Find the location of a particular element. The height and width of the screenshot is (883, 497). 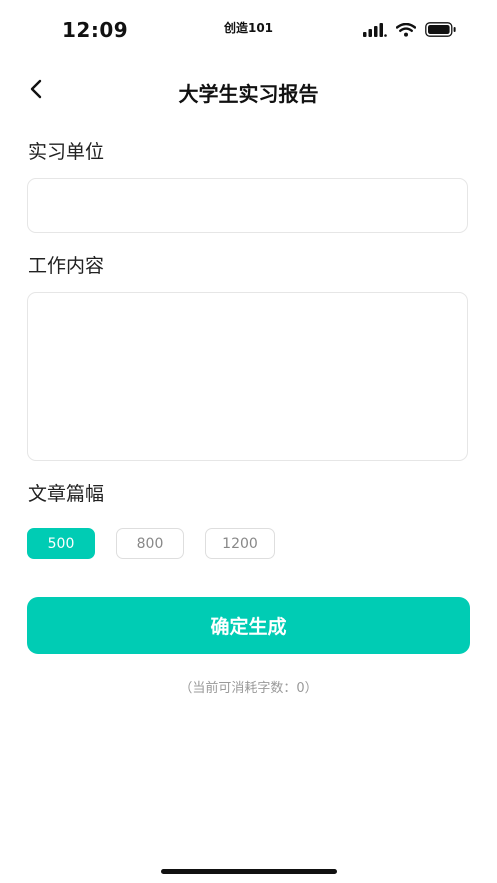

usage-hint: （当前可消耗字数：0） is located at coordinates (248, 688).